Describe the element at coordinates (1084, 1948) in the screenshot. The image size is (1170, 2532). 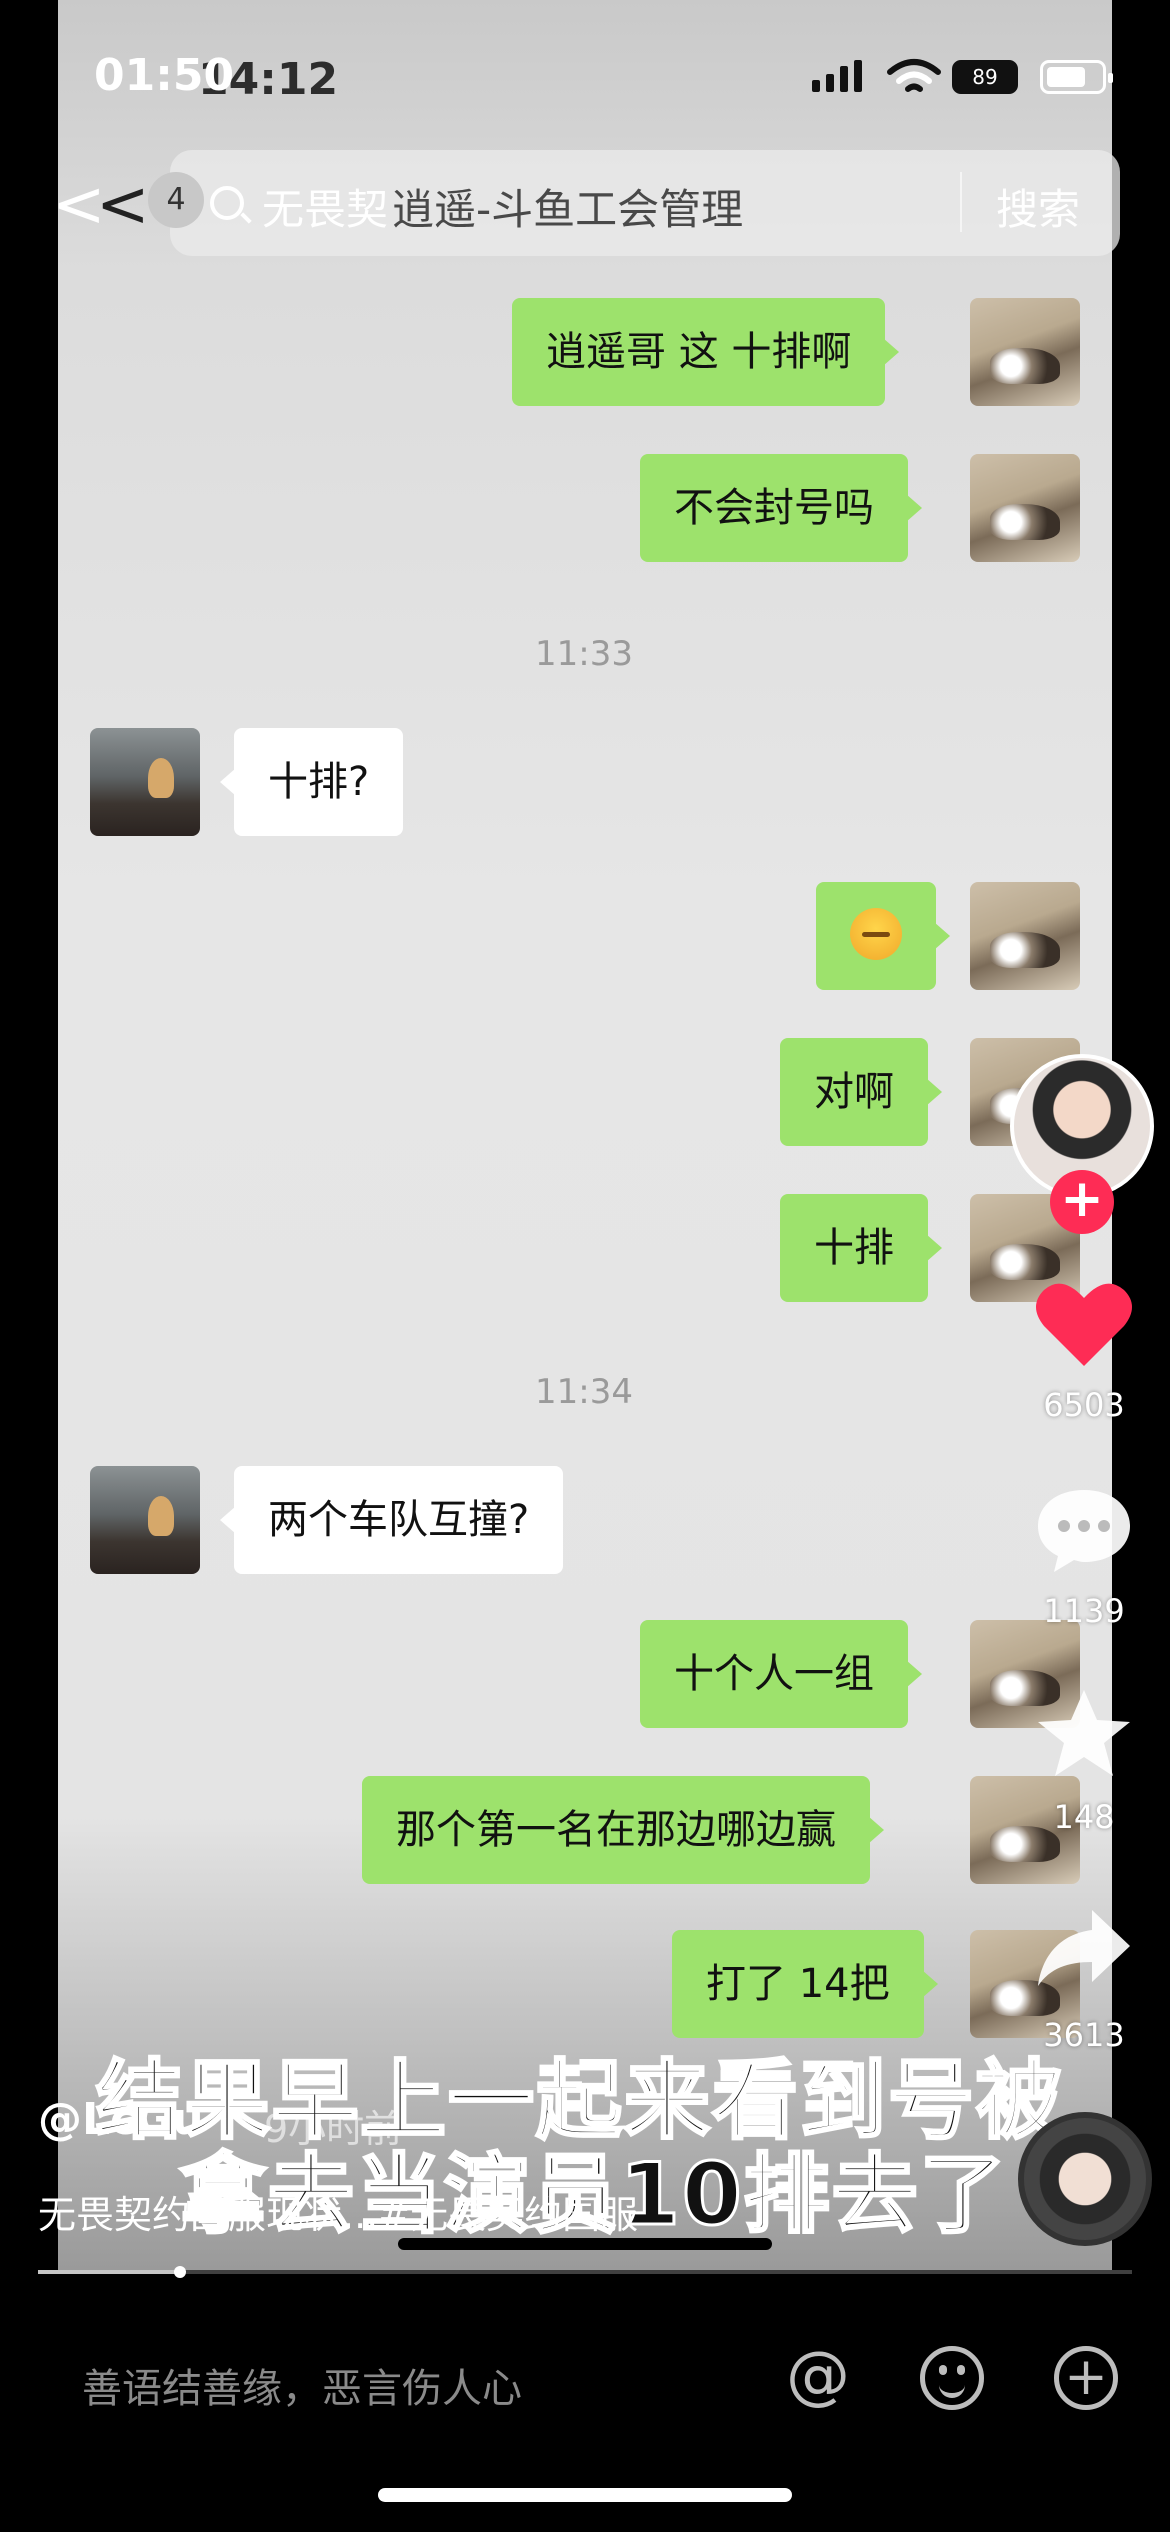
I see `share-arrow-icon` at that location.